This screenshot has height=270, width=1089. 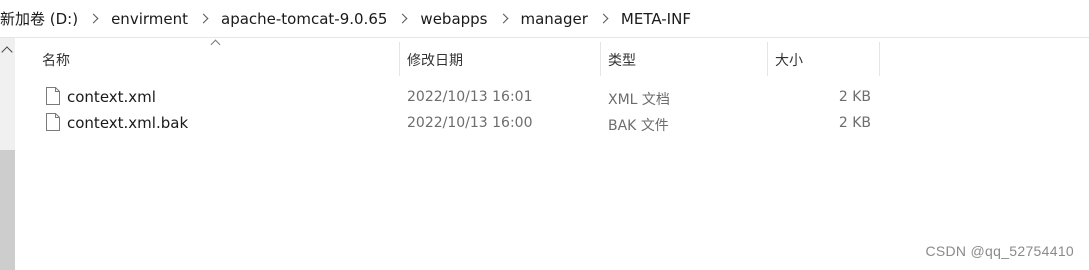 What do you see at coordinates (453, 19) in the screenshot?
I see `breadcrumb-item-webapps: webapps` at bounding box center [453, 19].